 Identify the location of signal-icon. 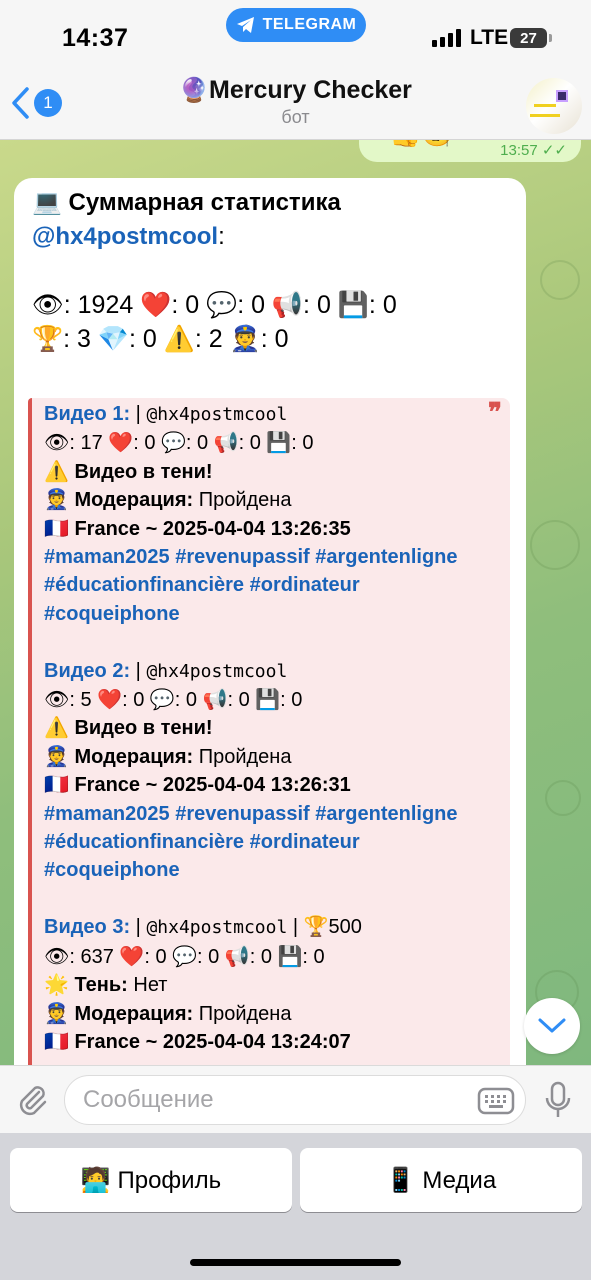
(446, 38).